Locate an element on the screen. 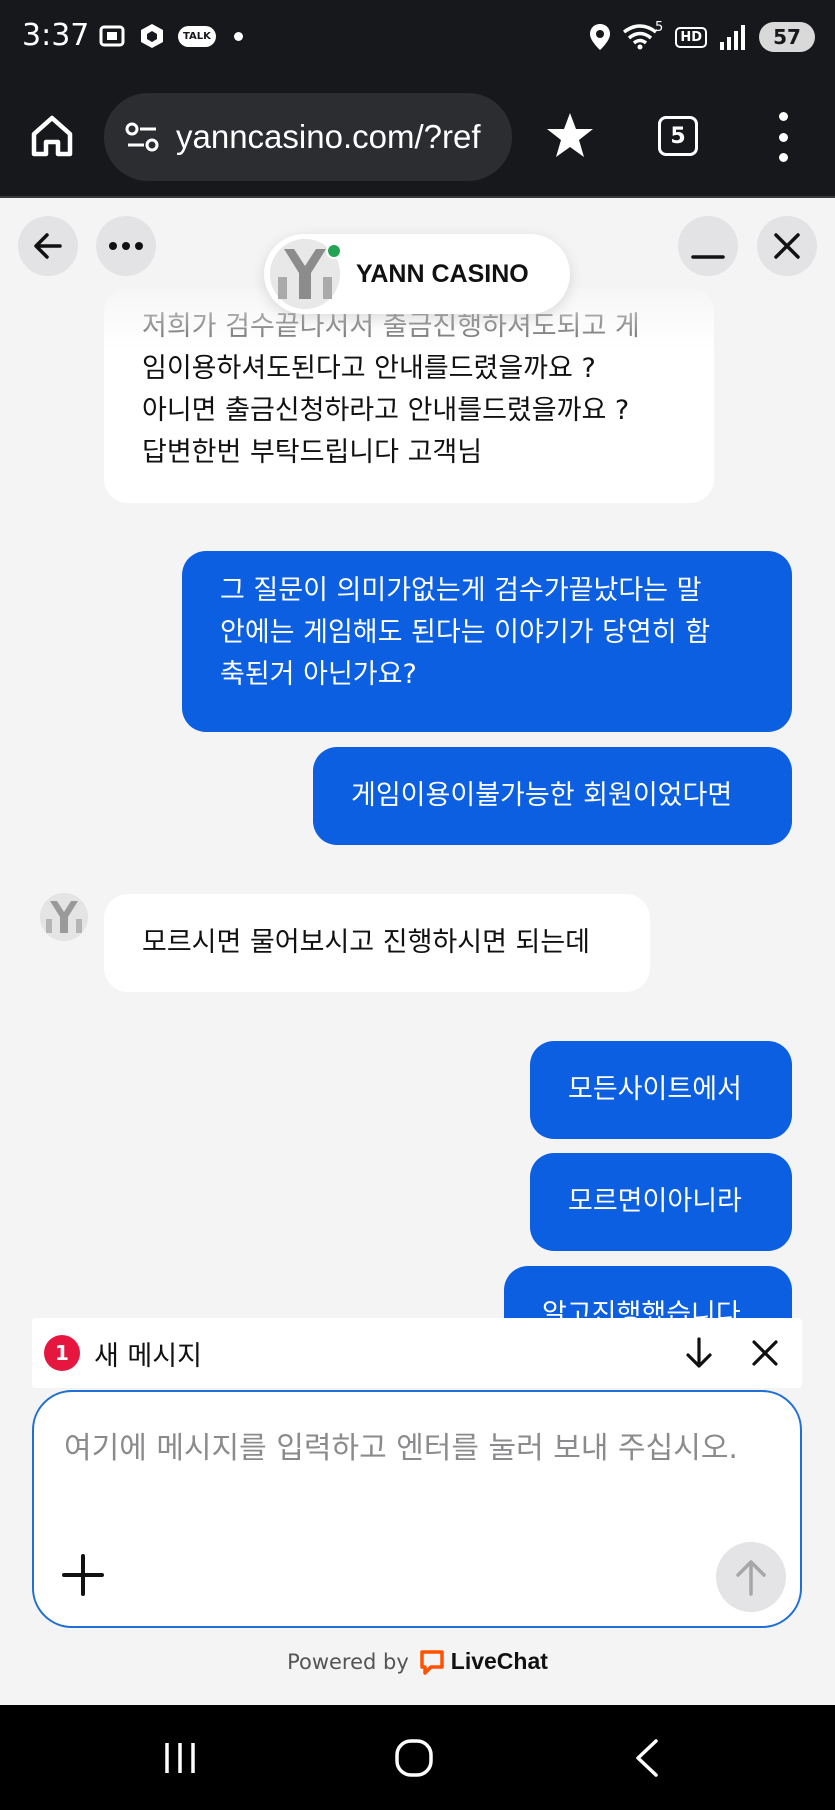 The image size is (835, 1810). powered-by-label: Powered by is located at coordinates (348, 1661).